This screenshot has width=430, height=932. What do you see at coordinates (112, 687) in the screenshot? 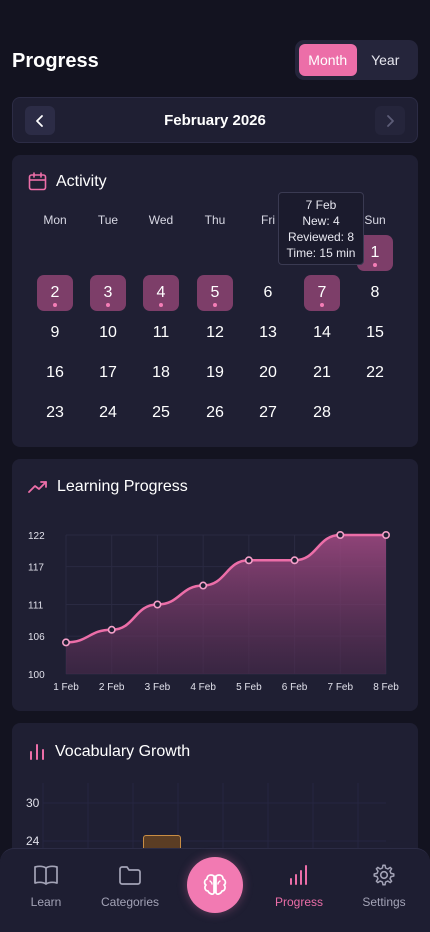
I see `x-tick-label: 2 Feb` at bounding box center [112, 687].